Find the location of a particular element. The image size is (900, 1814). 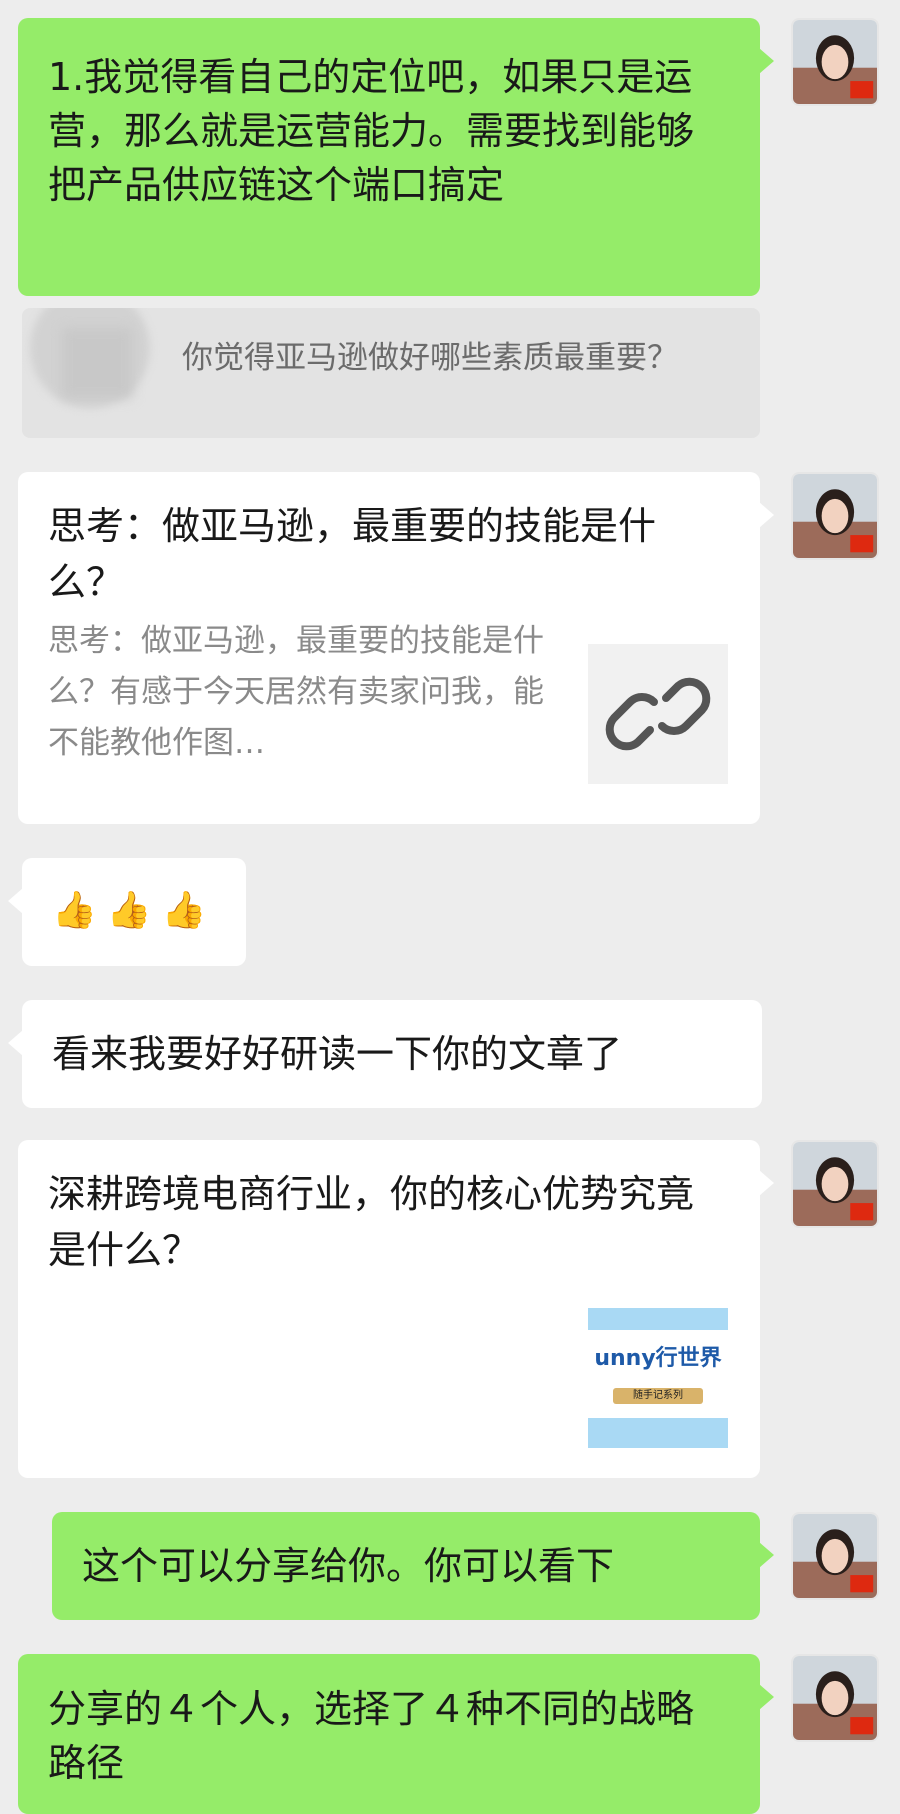

link-thumbnail is located at coordinates (658, 714).